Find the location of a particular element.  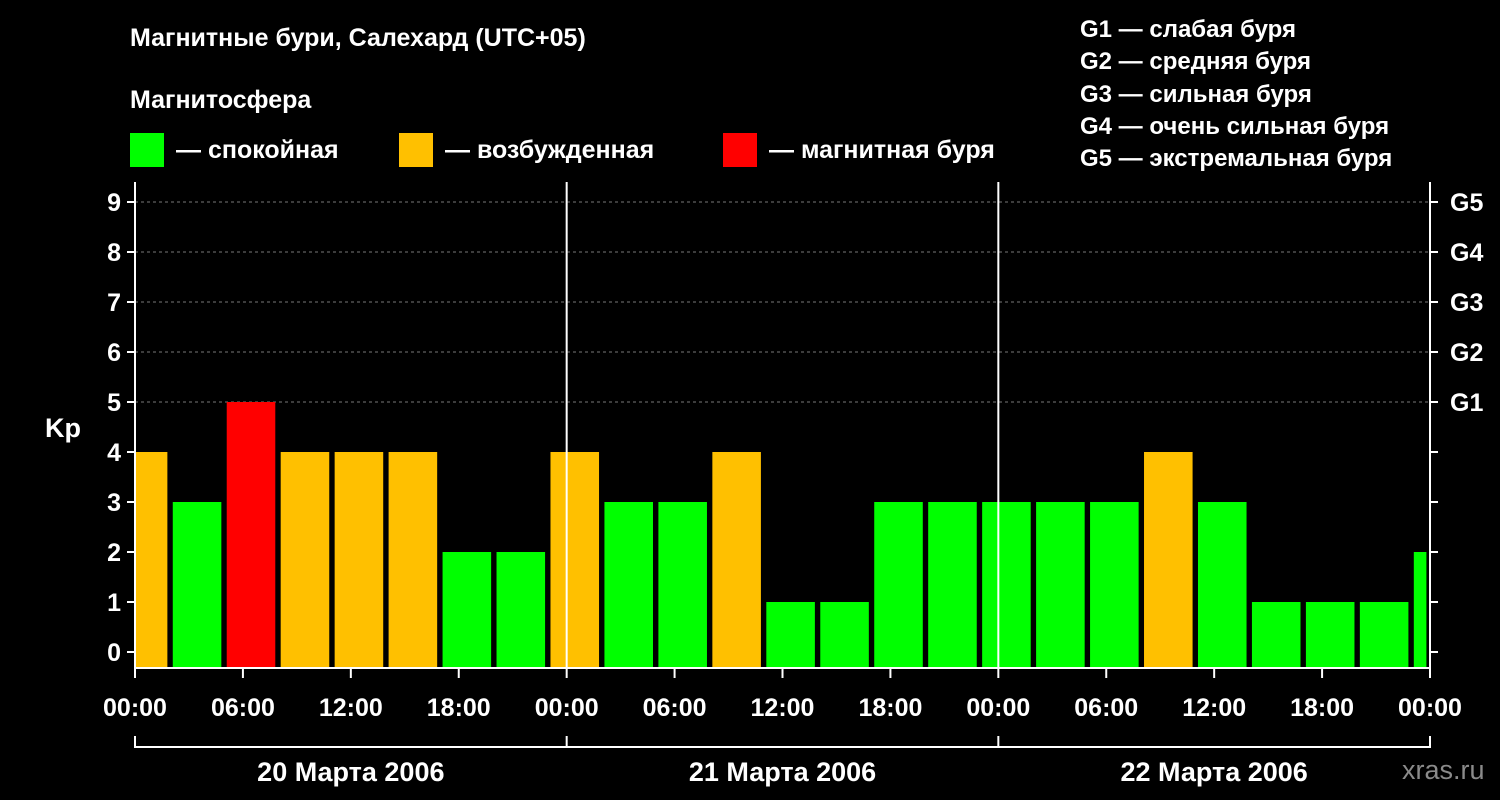

y-tick-label: 9 is located at coordinates (114, 203).